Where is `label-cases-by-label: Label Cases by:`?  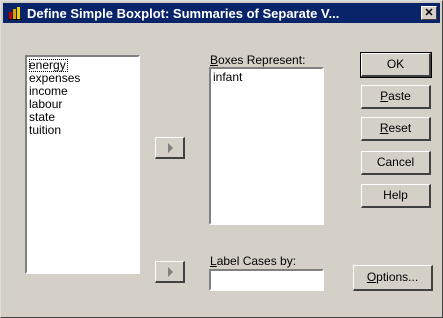
label-cases-by-label: Label Cases by: is located at coordinates (253, 261).